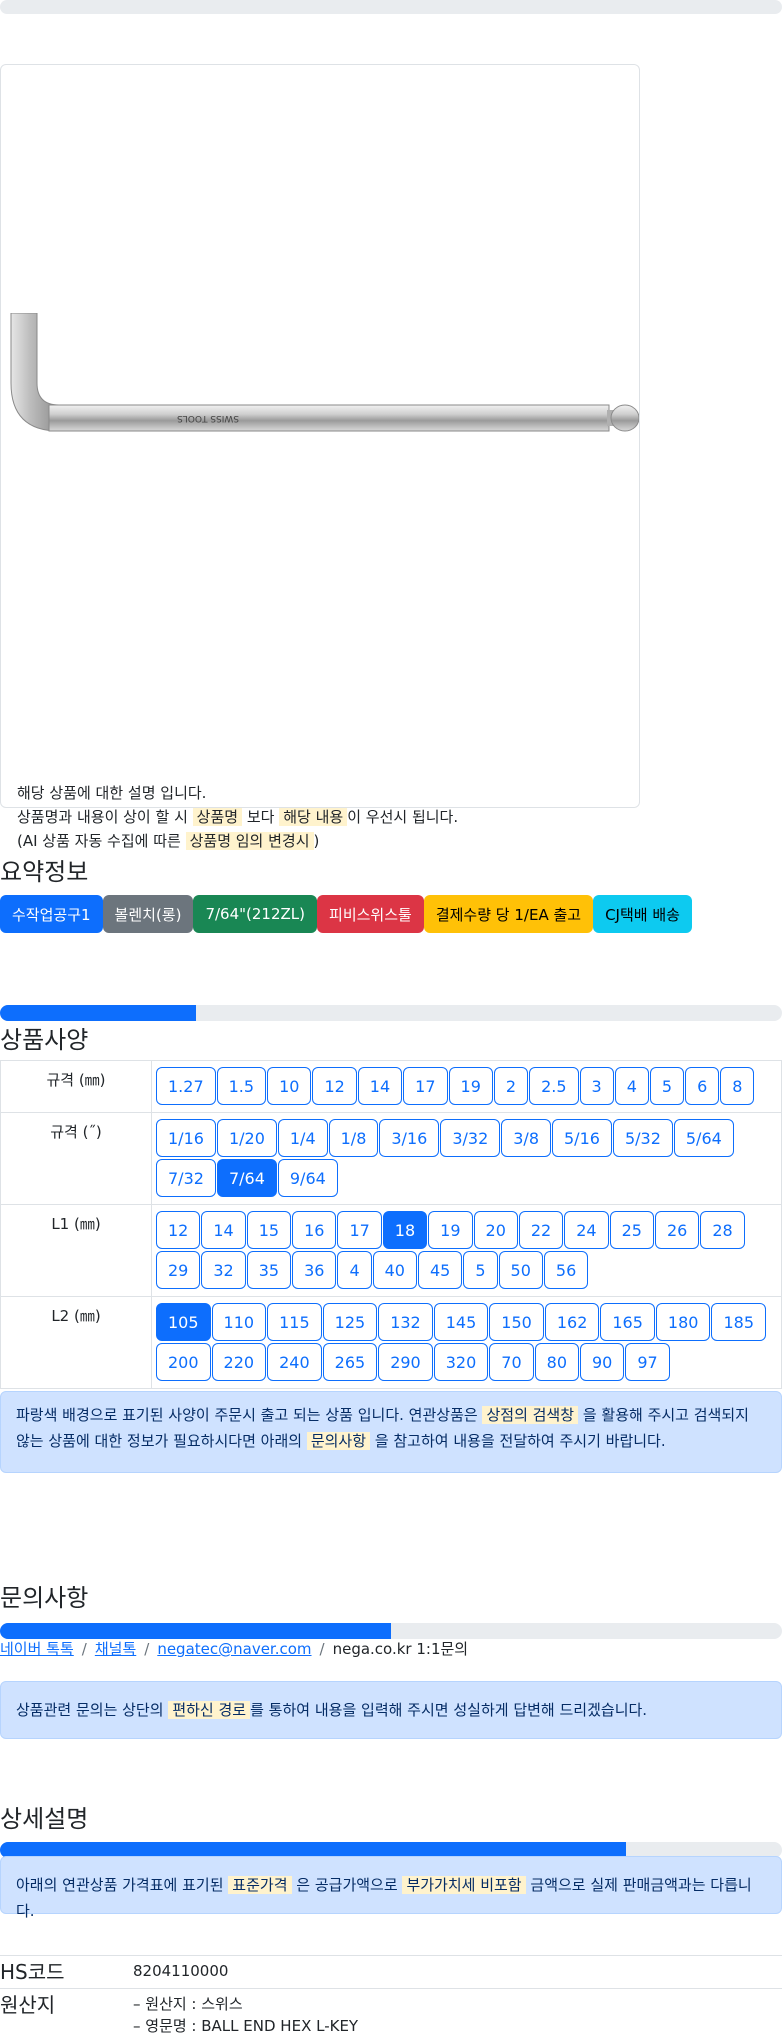  Describe the element at coordinates (183, 1362) in the screenshot. I see `spec-option: 200` at that location.